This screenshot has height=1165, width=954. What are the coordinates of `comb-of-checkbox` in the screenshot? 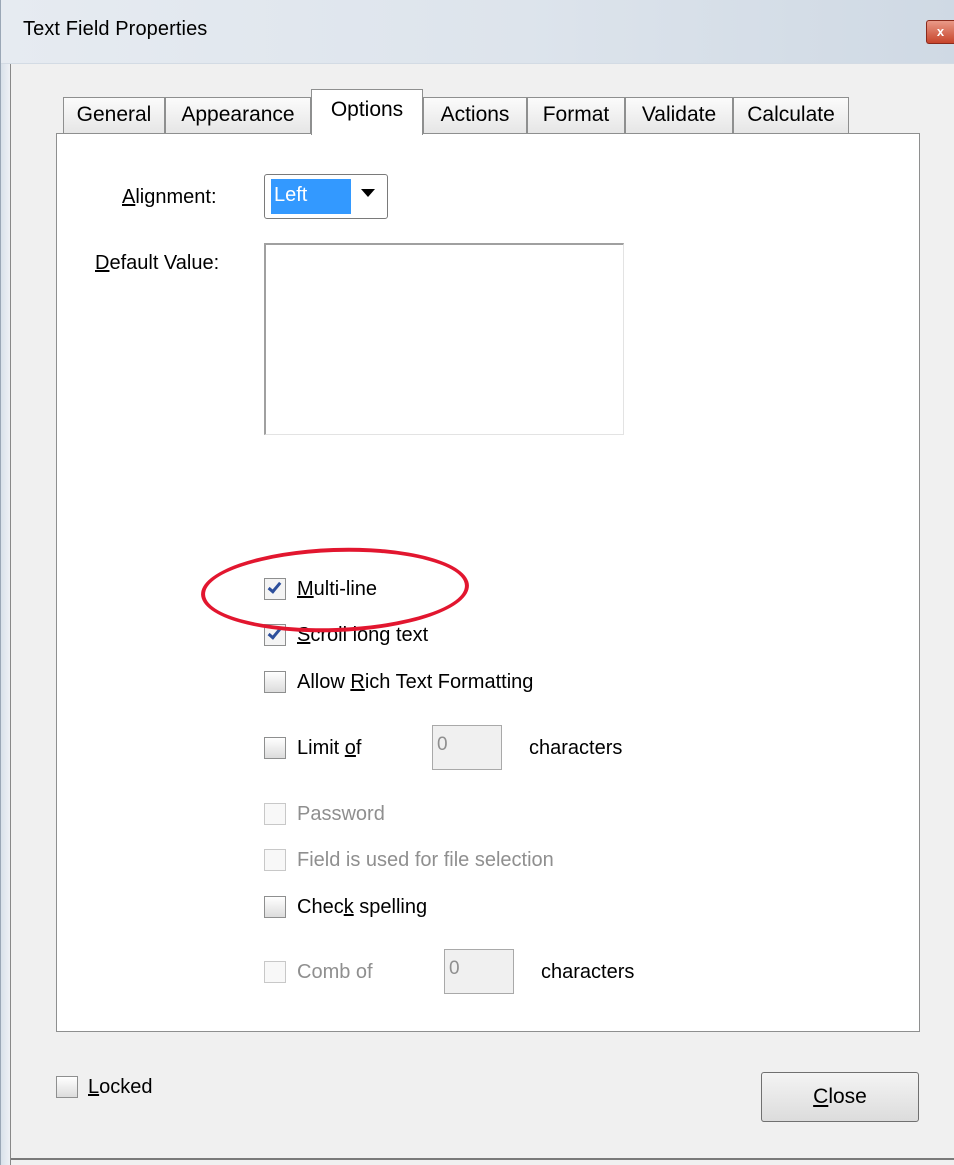 It's located at (275, 972).